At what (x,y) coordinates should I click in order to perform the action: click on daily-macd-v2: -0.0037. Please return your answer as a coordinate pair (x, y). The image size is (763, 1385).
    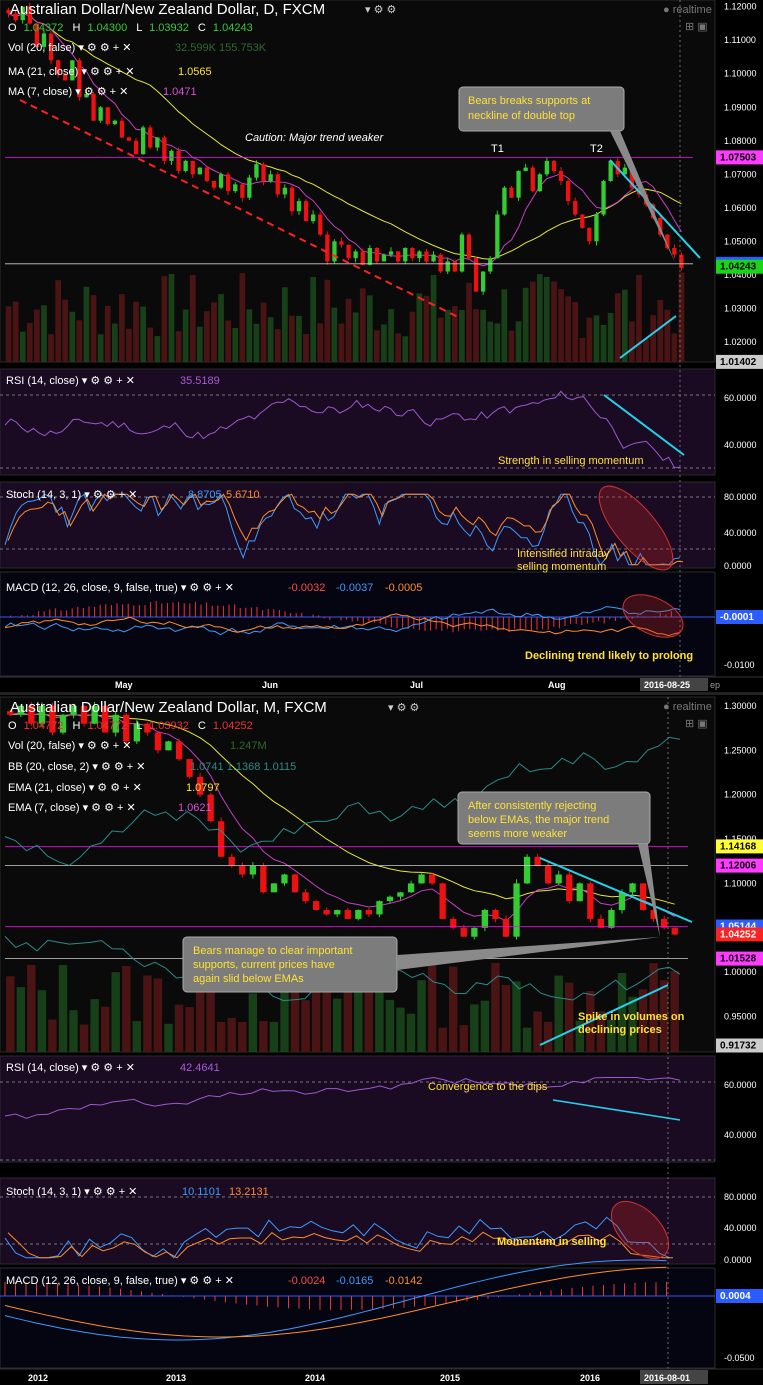
    Looking at the image, I should click on (354, 588).